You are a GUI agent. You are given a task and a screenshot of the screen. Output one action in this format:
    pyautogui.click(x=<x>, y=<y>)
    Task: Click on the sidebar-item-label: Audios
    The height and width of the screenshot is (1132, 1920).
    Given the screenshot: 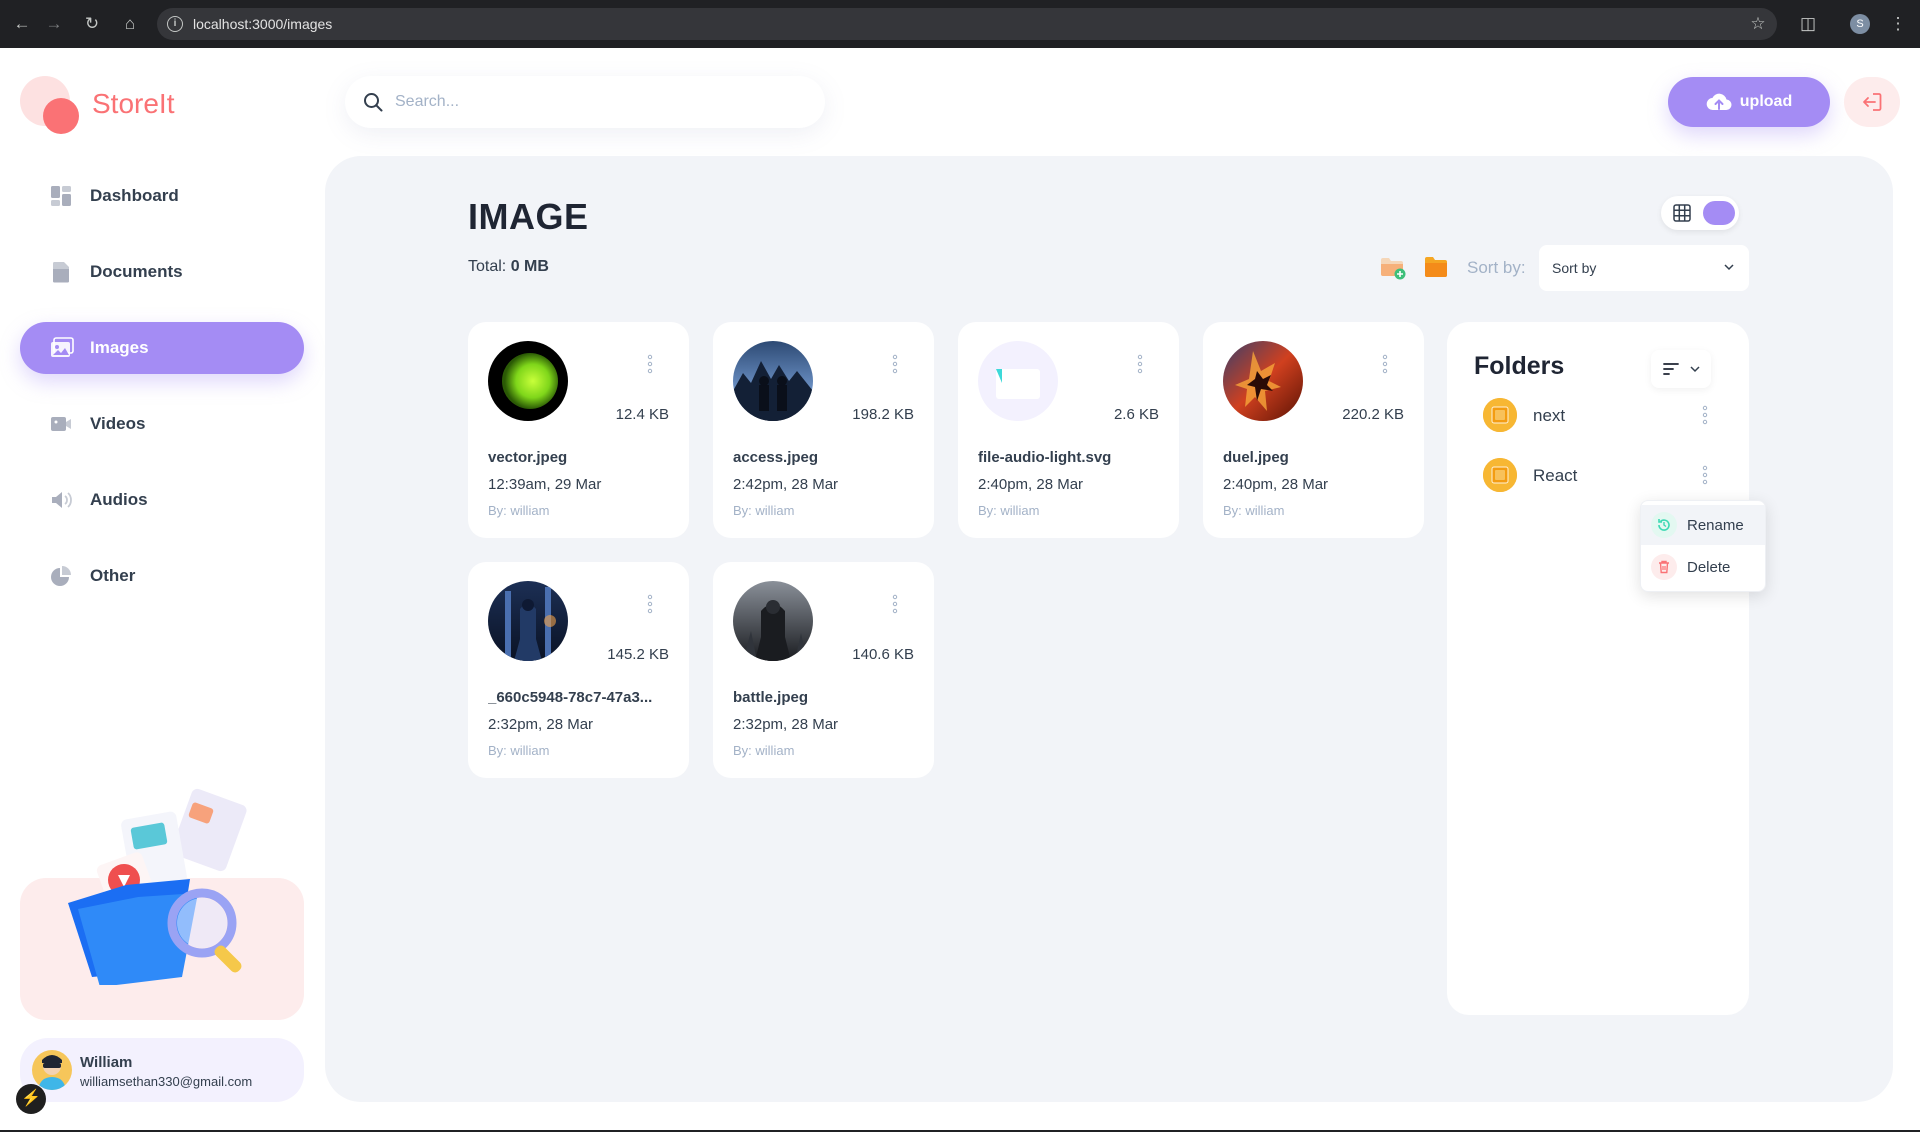 What is the action you would take?
    pyautogui.click(x=119, y=499)
    